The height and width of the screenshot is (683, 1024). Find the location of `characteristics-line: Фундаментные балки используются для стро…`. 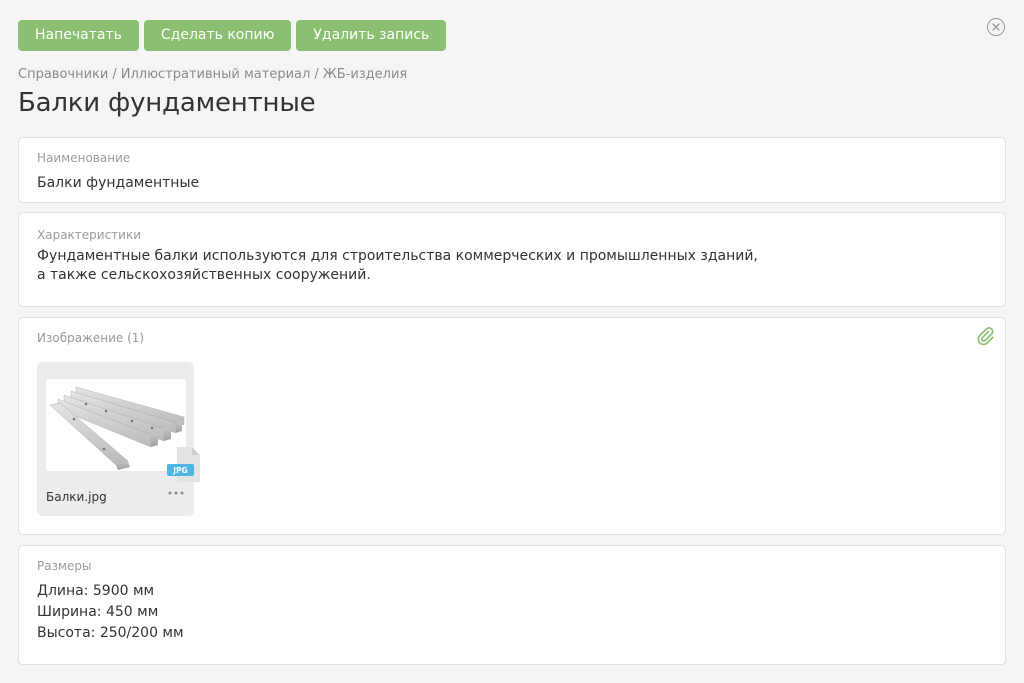

characteristics-line: Фундаментные балки используются для стро… is located at coordinates (397, 256).